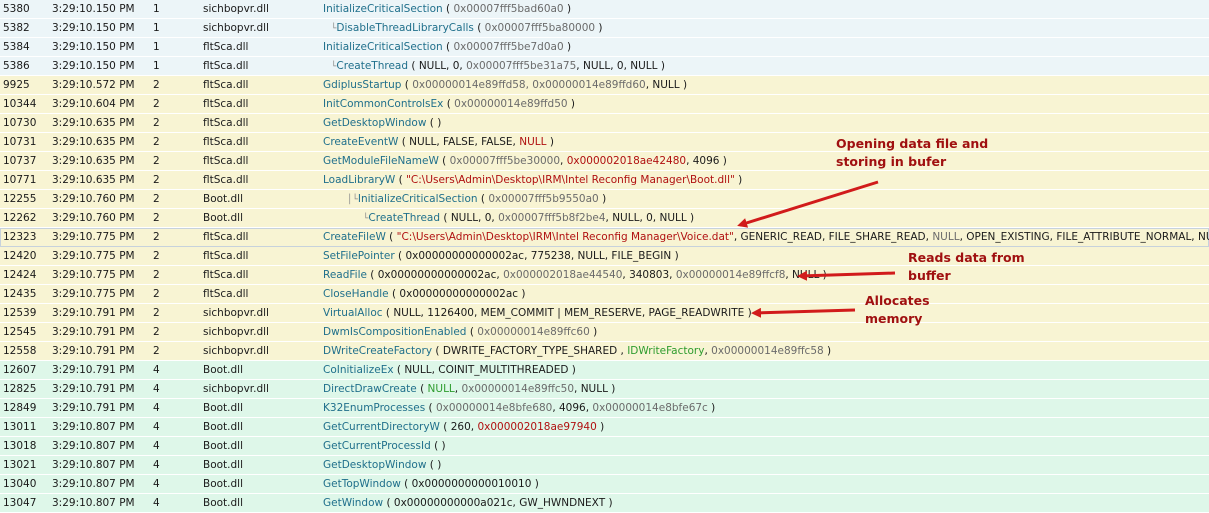  I want to click on api-function-name: CreateEventW, so click(360, 142).